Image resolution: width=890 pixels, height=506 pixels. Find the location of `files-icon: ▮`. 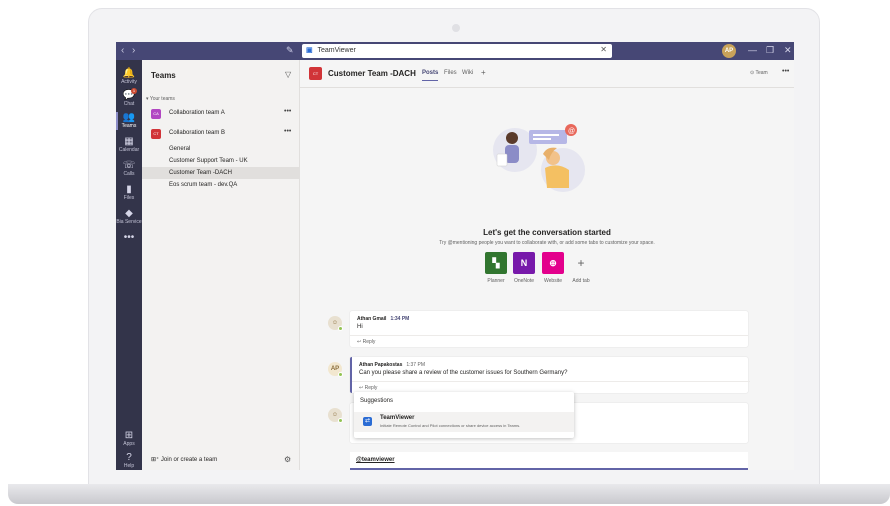

files-icon: ▮ is located at coordinates (129, 189).